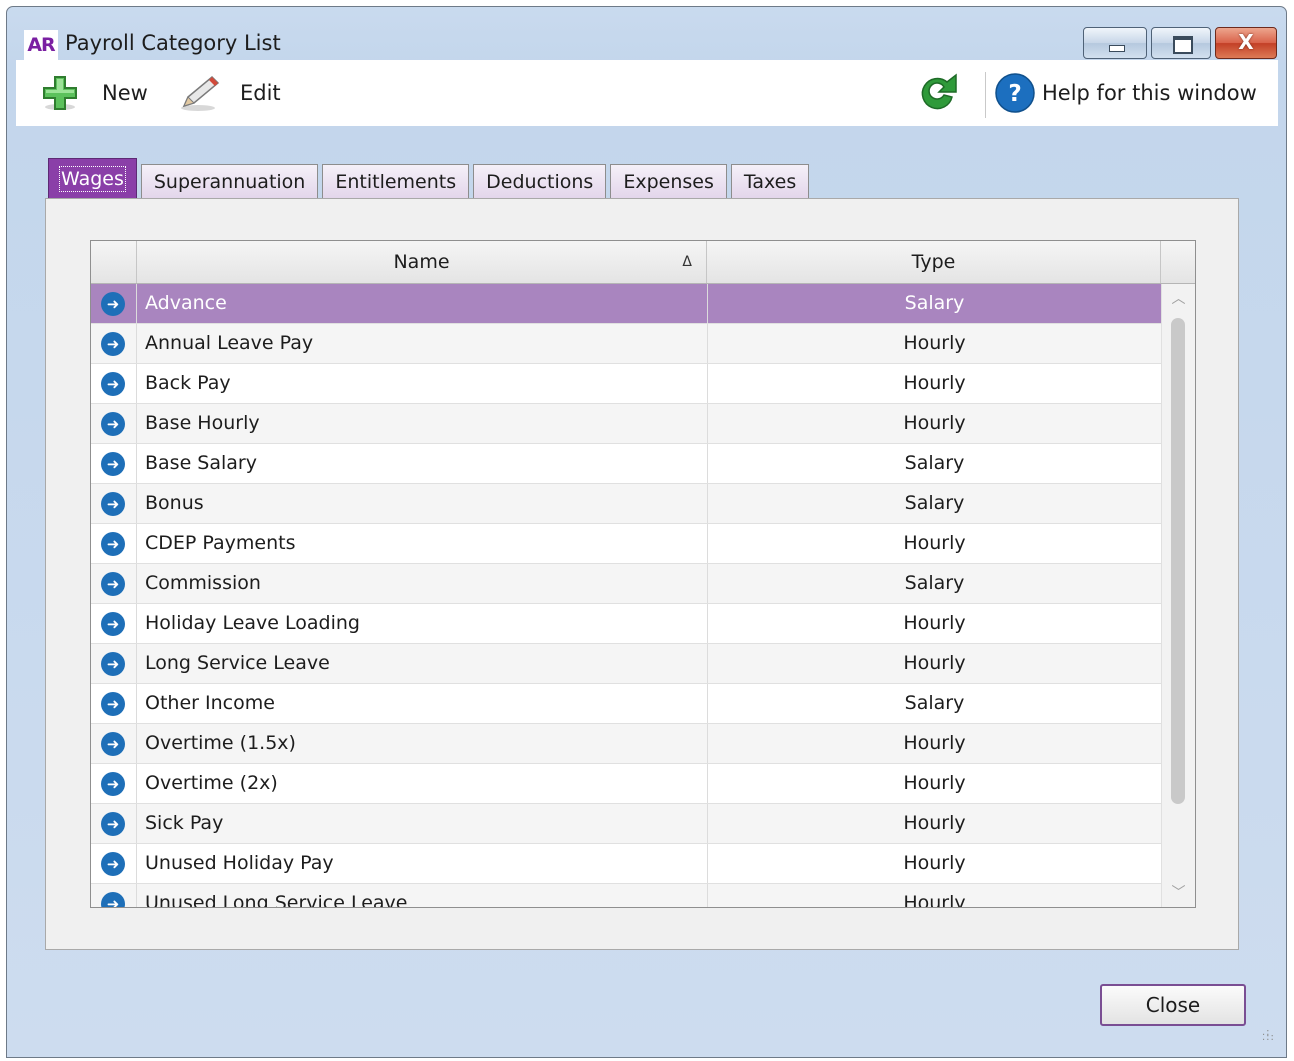 Image resolution: width=1294 pixels, height=1061 pixels. I want to click on table-row: ➜ Unused Long Service Leave Hourly, so click(626, 895).